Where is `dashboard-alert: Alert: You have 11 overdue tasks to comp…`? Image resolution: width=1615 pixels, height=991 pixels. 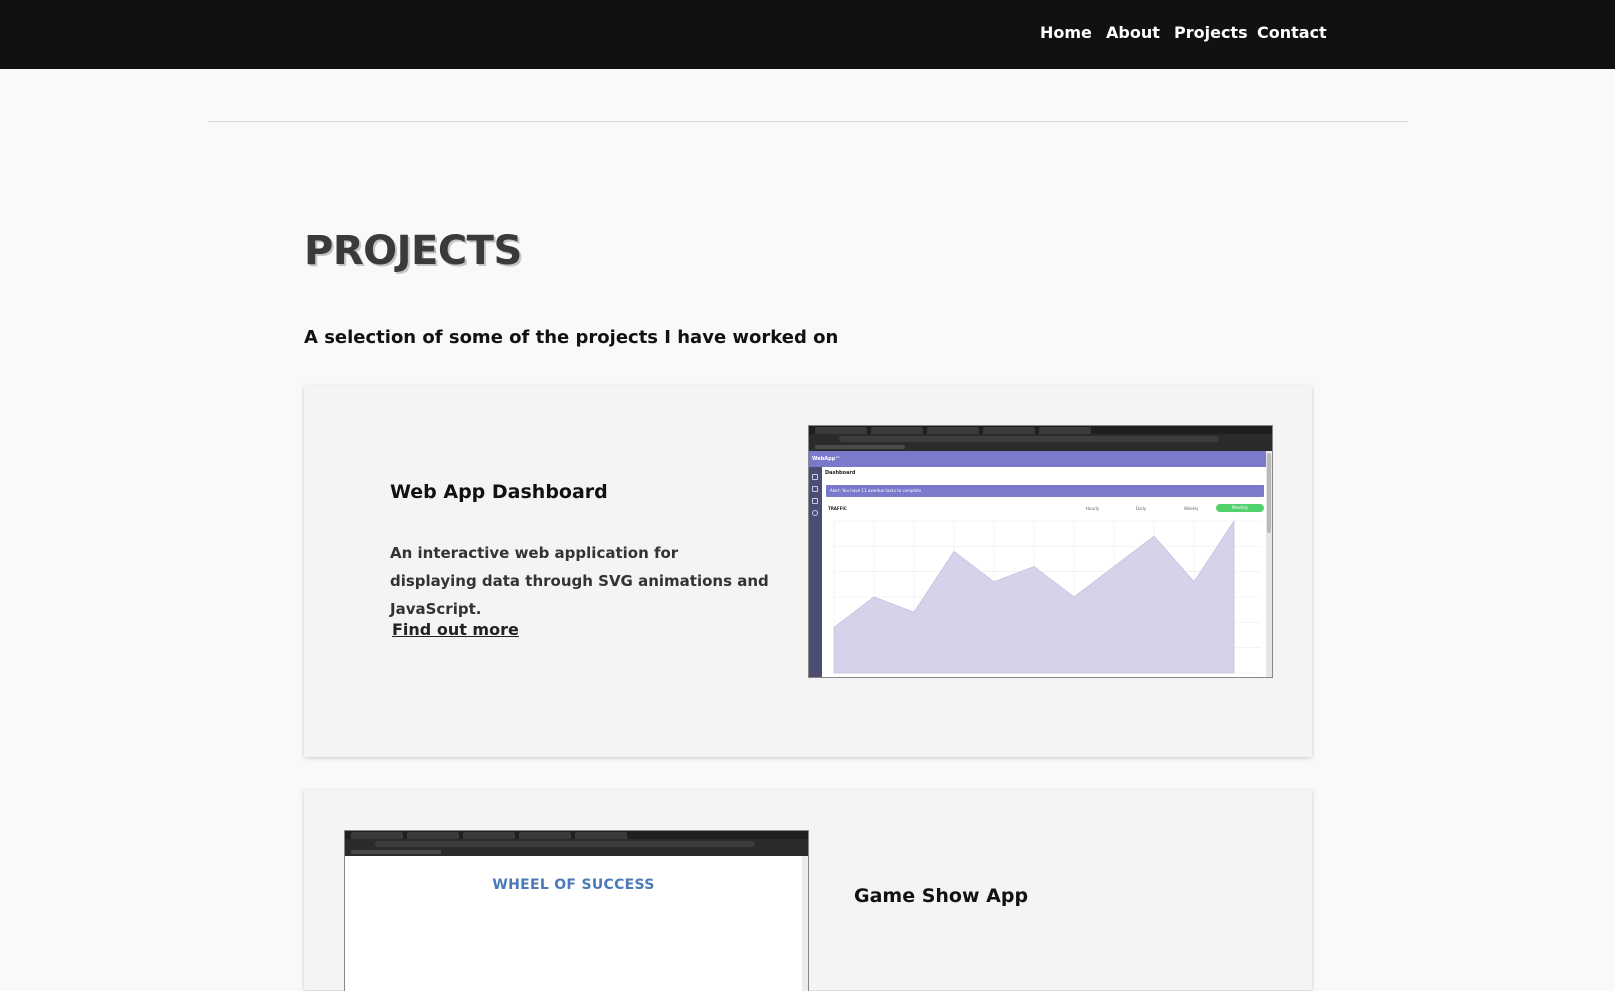
dashboard-alert: Alert: You have 11 overdue tasks to comp… is located at coordinates (1045, 491).